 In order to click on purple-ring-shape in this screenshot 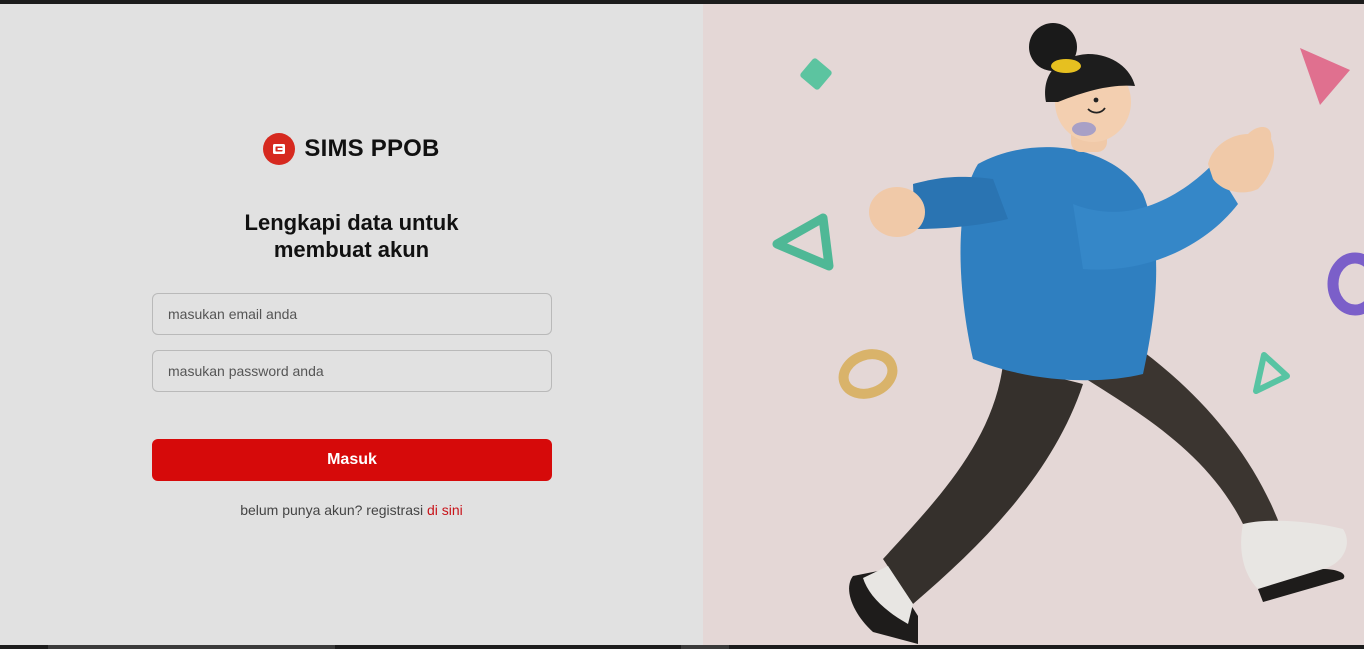, I will do `click(1345, 284)`.